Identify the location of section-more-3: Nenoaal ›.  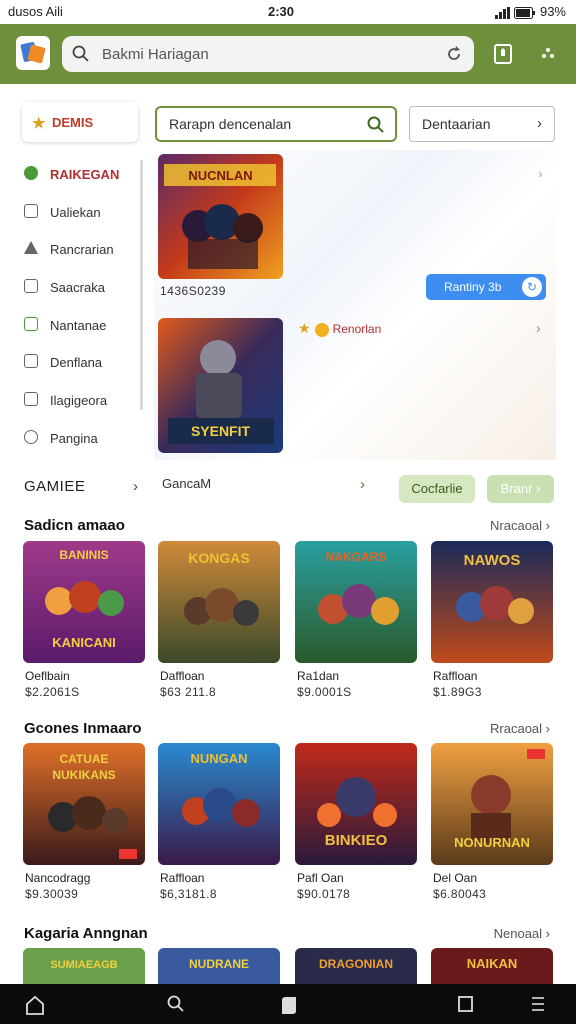
(522, 933).